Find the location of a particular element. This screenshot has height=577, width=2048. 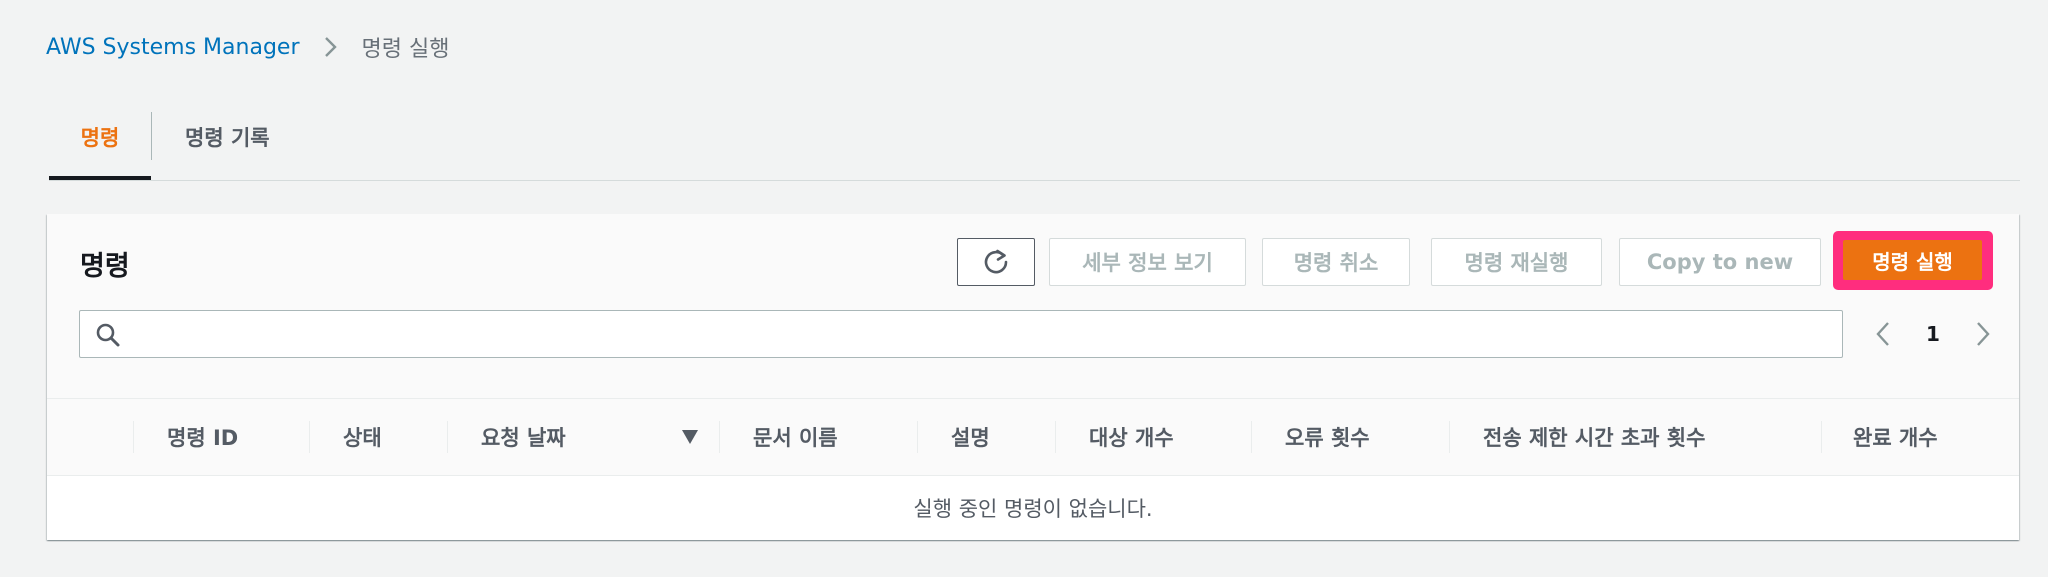

column-header-completed-count: 완료 개수 is located at coordinates (1895, 437).